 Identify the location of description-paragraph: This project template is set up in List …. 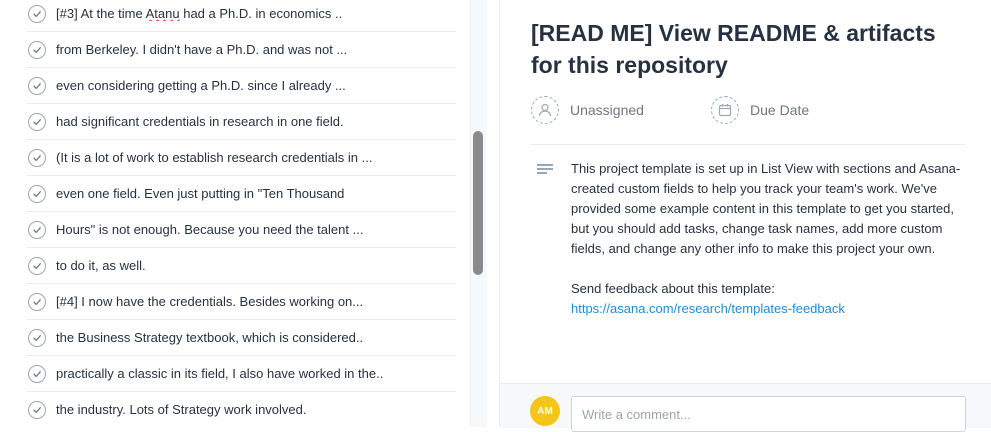
(766, 208).